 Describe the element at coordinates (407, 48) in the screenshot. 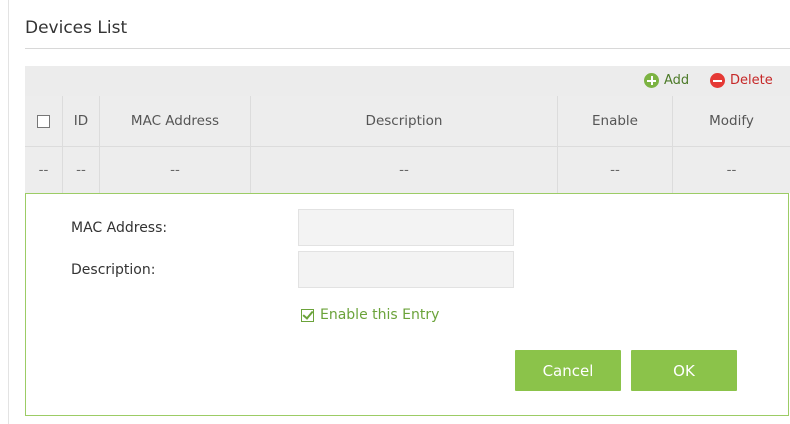

I see `title-divider` at that location.